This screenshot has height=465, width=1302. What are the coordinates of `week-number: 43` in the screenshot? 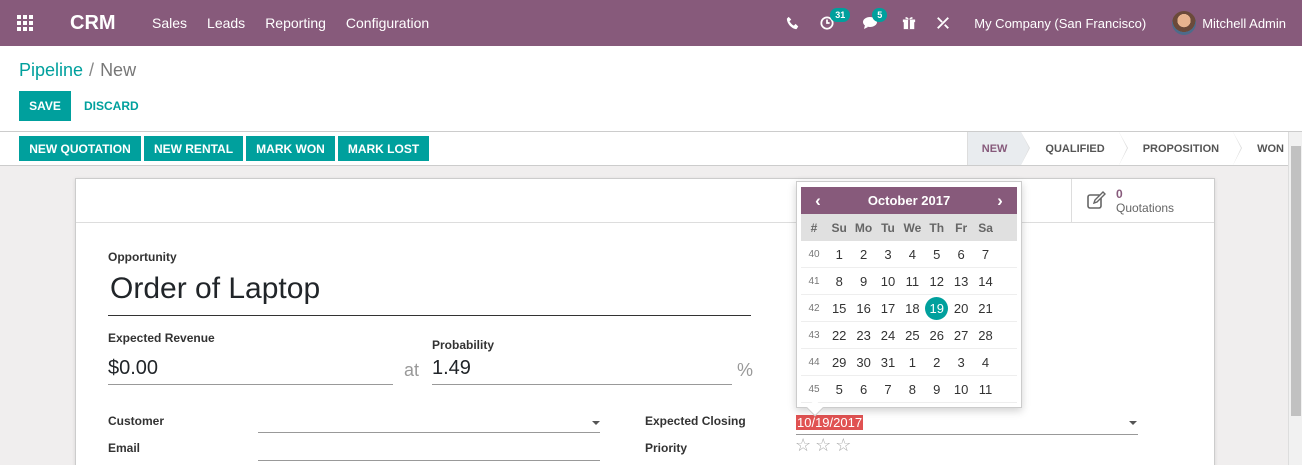 It's located at (814, 335).